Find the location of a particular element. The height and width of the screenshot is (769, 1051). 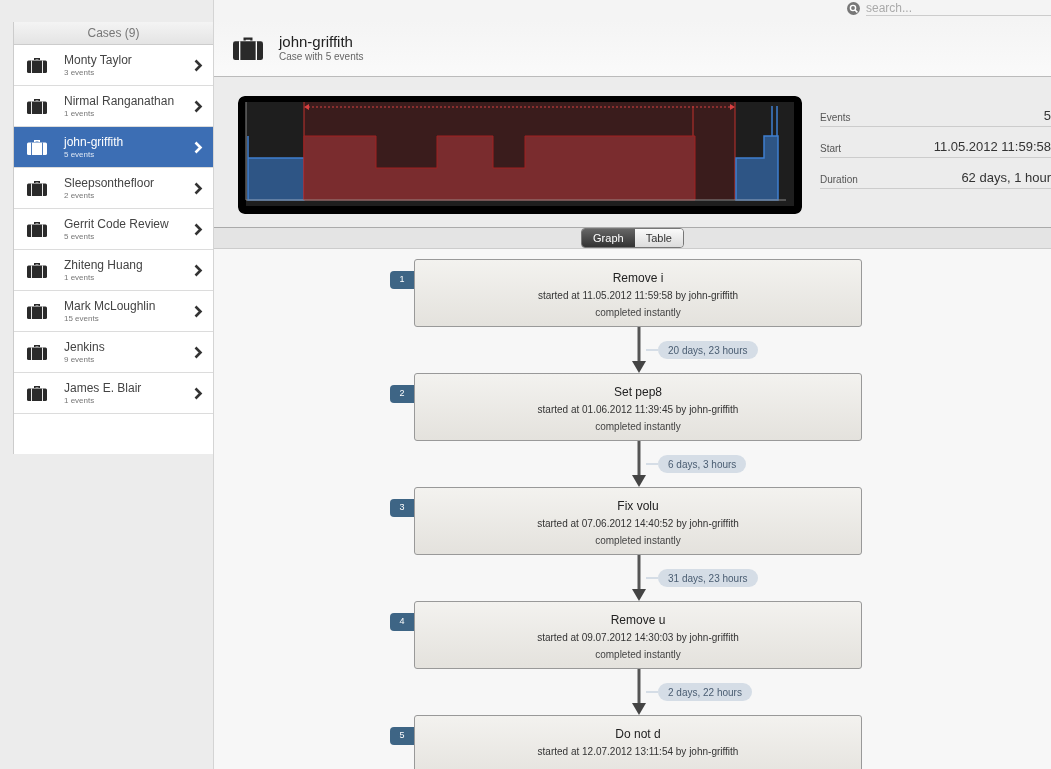

view-tab: Graph is located at coordinates (608, 238).